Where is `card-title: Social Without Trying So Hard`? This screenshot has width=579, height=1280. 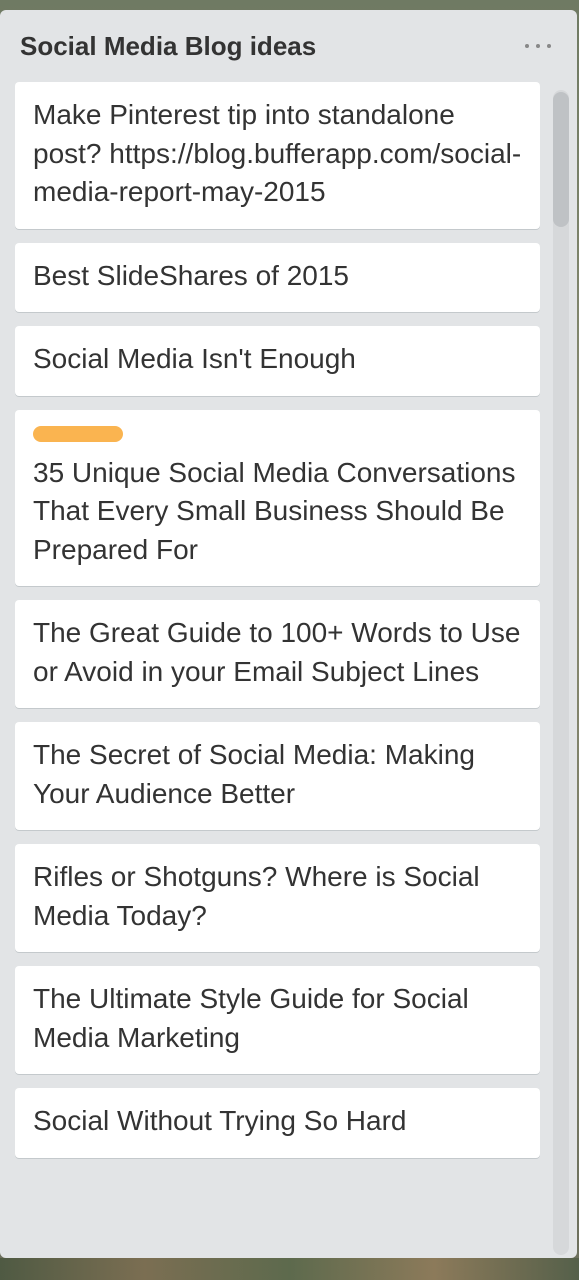
card-title: Social Without Trying So Hard is located at coordinates (220, 1120).